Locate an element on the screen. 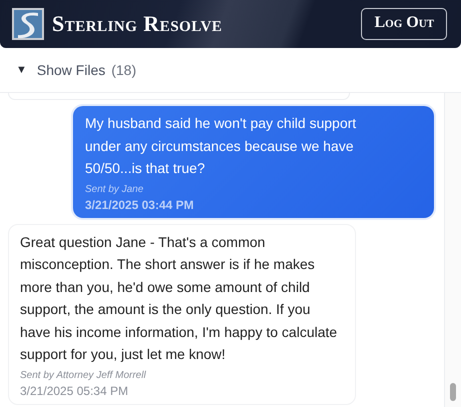  scrollbar-thumb is located at coordinates (453, 392).